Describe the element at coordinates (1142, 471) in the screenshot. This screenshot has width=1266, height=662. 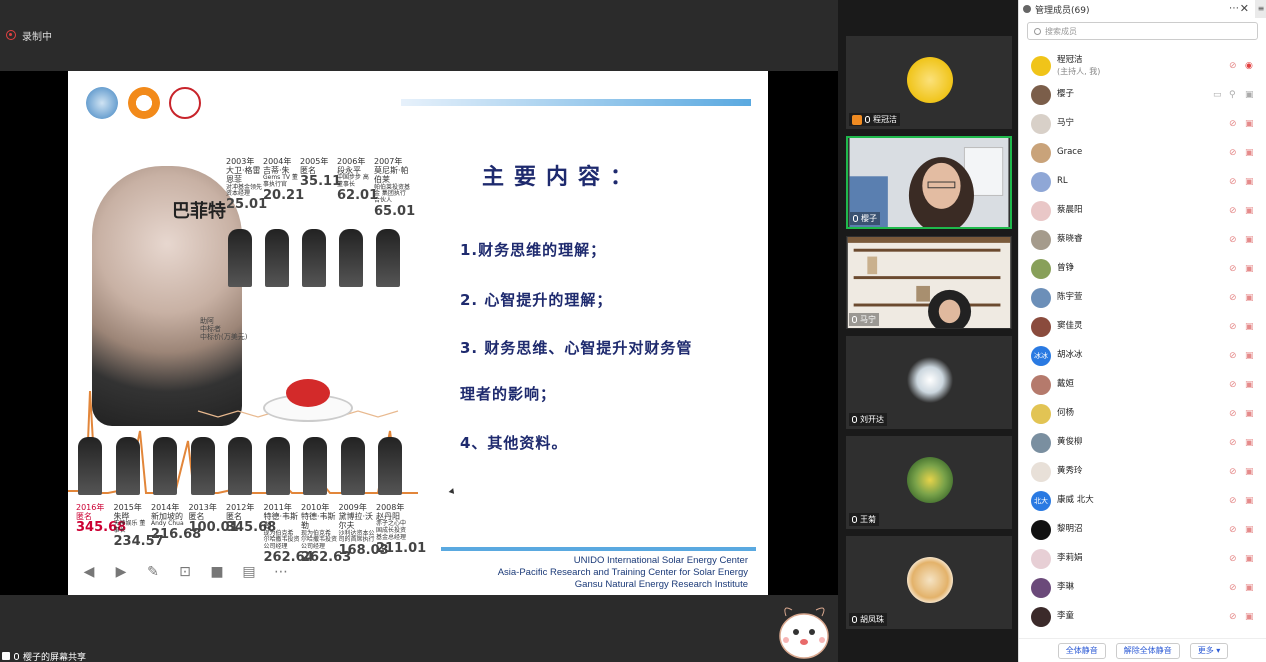
I see `member-row: 黄秀玲 ⊘ ▣` at that location.